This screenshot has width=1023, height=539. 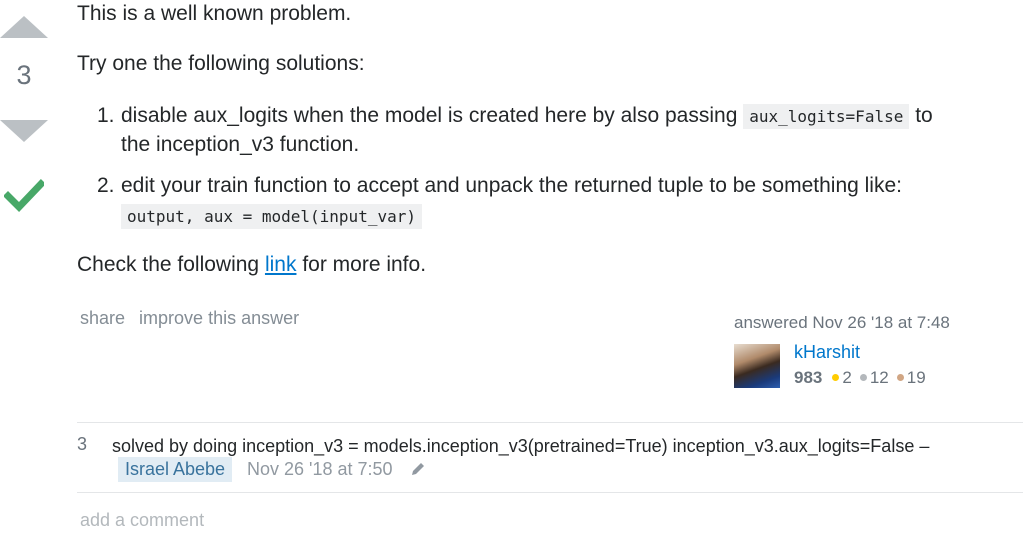 I want to click on code-line: output, aux = model(input_var), so click(x=271, y=216).